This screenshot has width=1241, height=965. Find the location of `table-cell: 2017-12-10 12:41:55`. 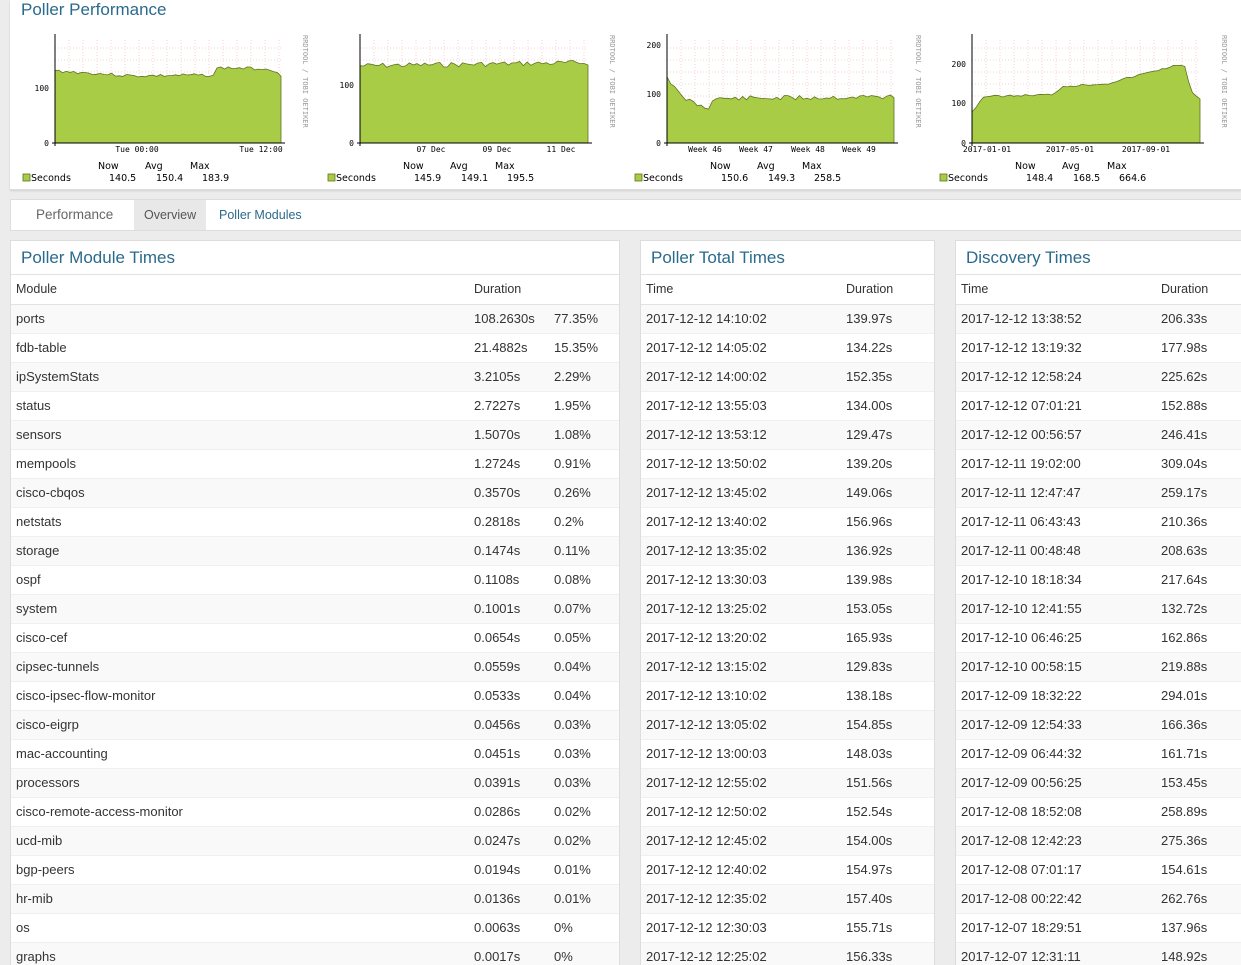

table-cell: 2017-12-10 12:41:55 is located at coordinates (1056, 609).